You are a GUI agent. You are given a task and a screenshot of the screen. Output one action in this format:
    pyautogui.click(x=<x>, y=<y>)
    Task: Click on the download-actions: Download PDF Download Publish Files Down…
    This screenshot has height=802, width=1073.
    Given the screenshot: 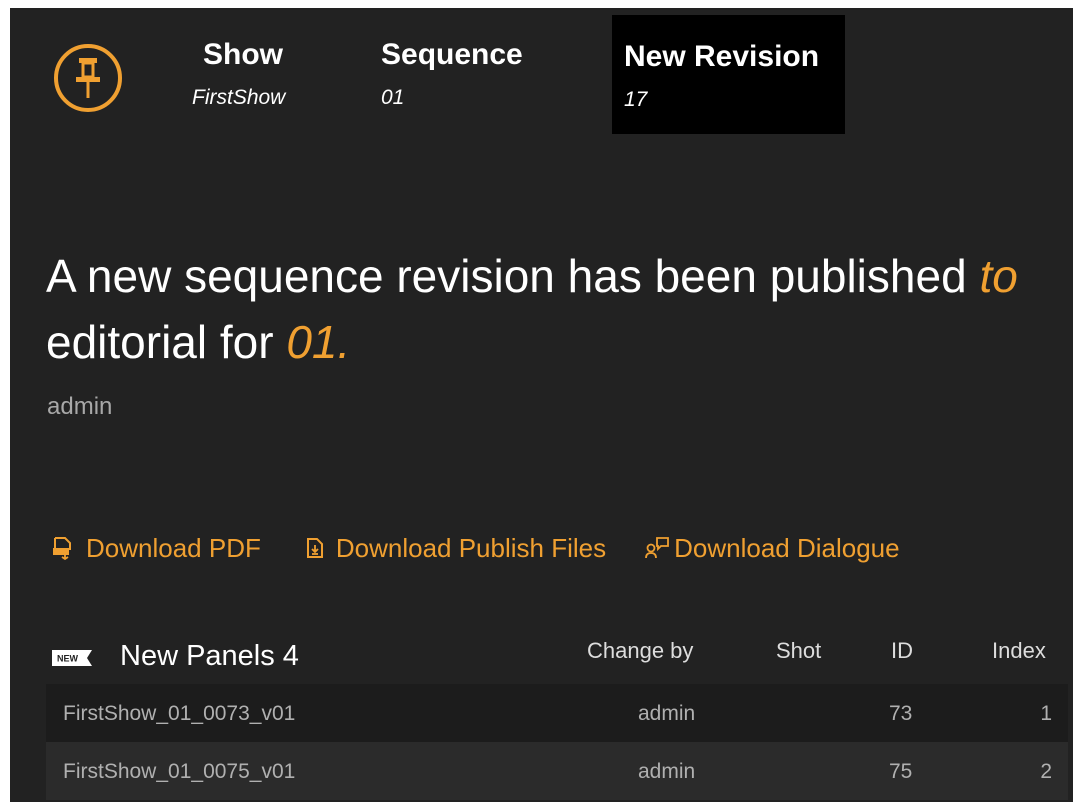 What is the action you would take?
    pyautogui.click(x=476, y=548)
    